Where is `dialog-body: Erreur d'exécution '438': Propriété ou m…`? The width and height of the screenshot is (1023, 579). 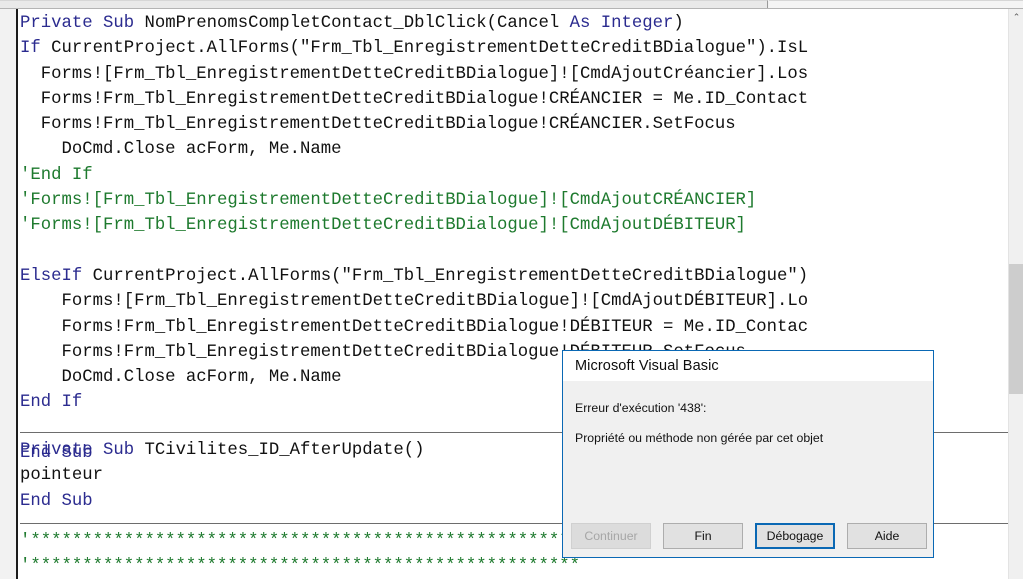 dialog-body: Erreur d'exécution '438': Propriété ou m… is located at coordinates (748, 454).